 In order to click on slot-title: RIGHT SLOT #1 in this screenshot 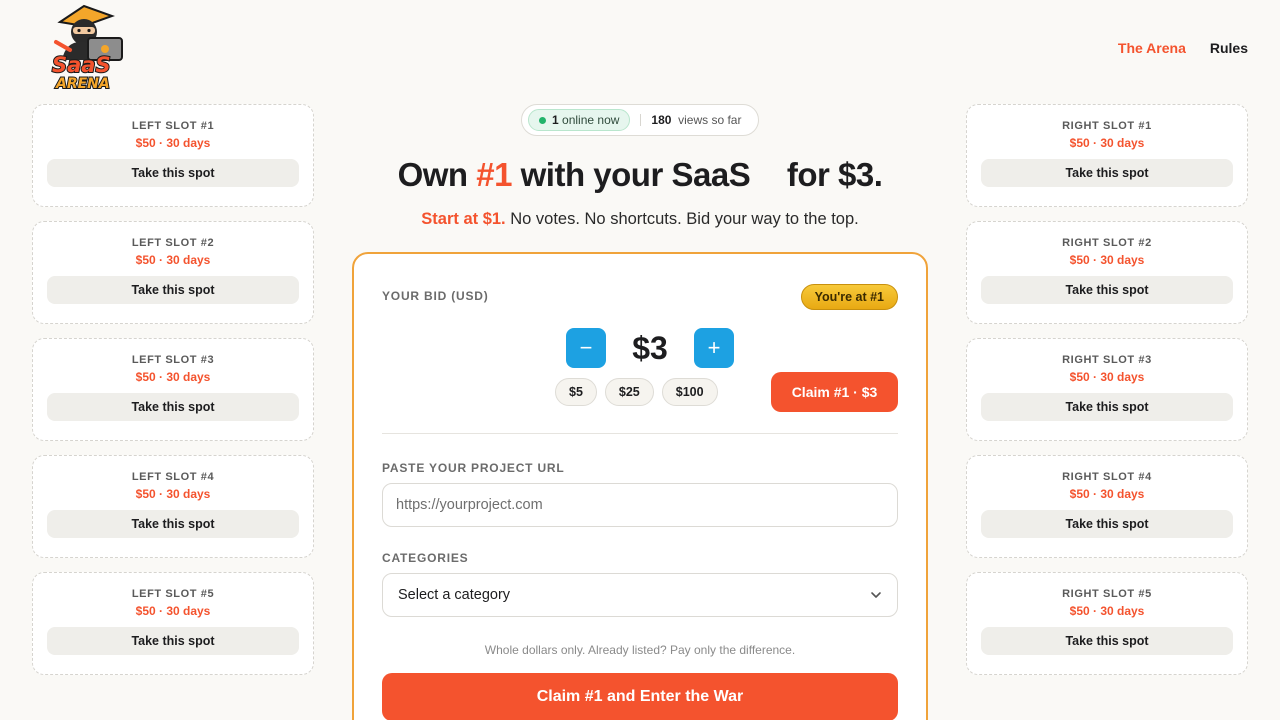, I will do `click(1107, 126)`.